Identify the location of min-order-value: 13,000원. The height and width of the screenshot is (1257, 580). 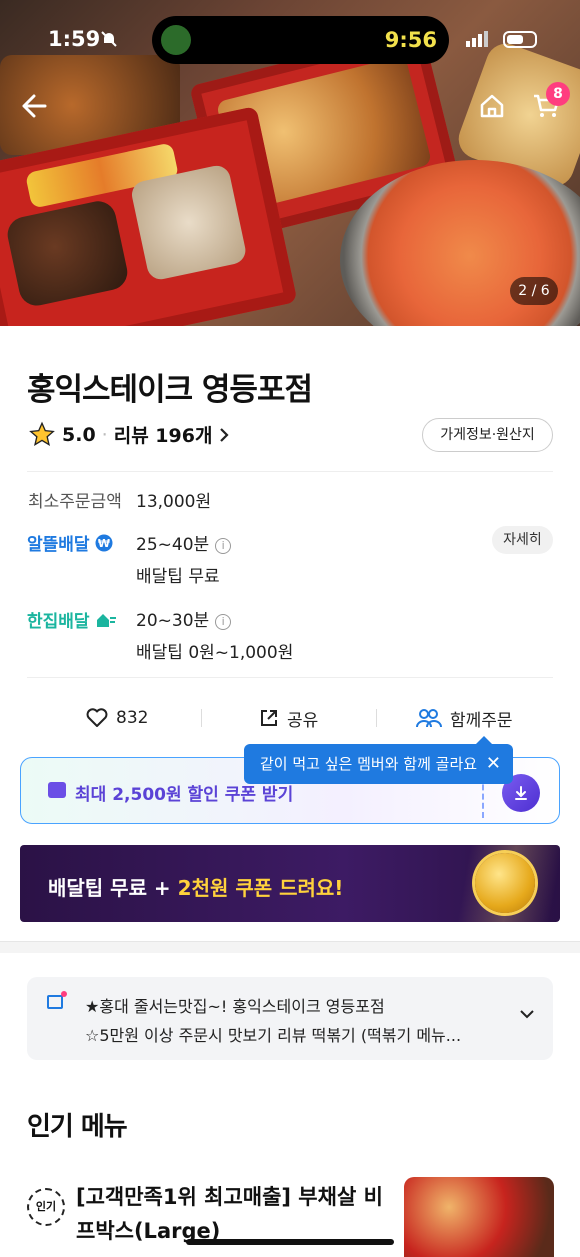
(174, 502).